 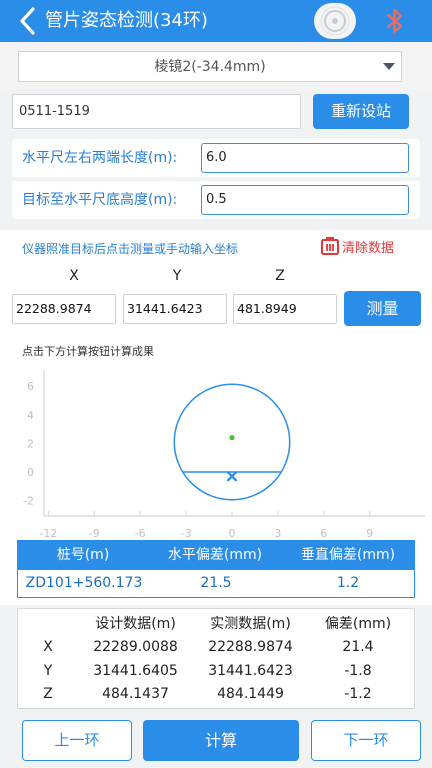 I want to click on result-header-horizontal: 水平偏差(mm), so click(x=215, y=555).